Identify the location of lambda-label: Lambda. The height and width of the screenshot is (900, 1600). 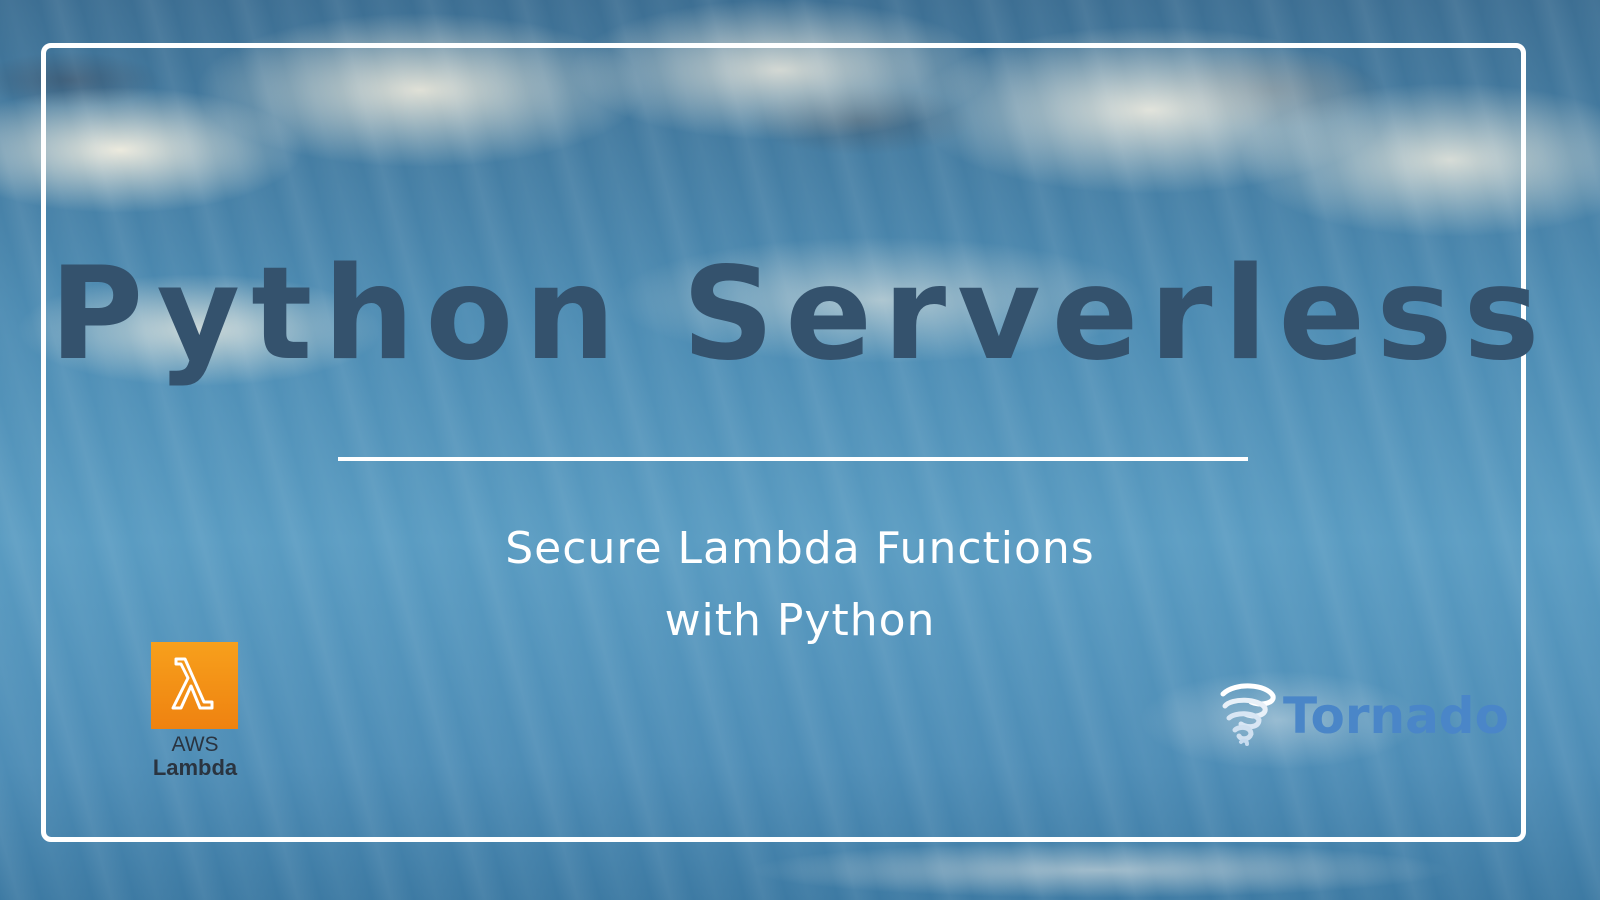
(195, 767).